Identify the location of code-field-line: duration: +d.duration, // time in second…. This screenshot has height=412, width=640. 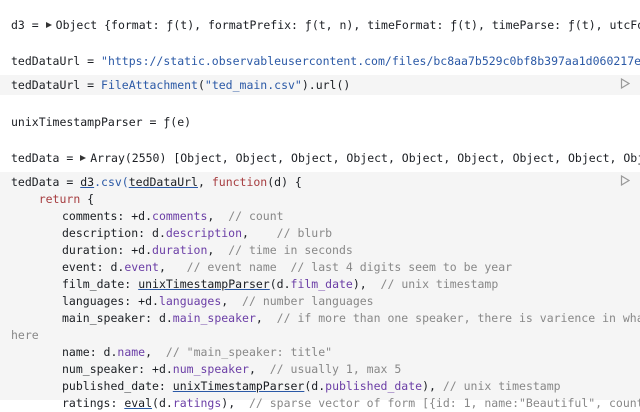
(207, 250).